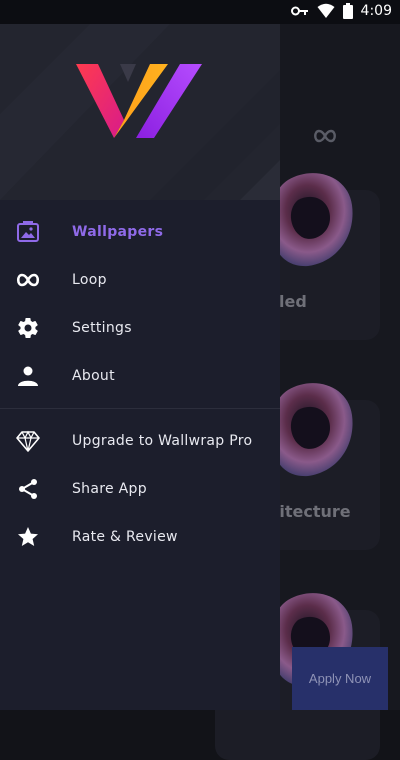 The image size is (400, 760). What do you see at coordinates (309, 511) in the screenshot?
I see `wallpaper-card-label: hitecture` at bounding box center [309, 511].